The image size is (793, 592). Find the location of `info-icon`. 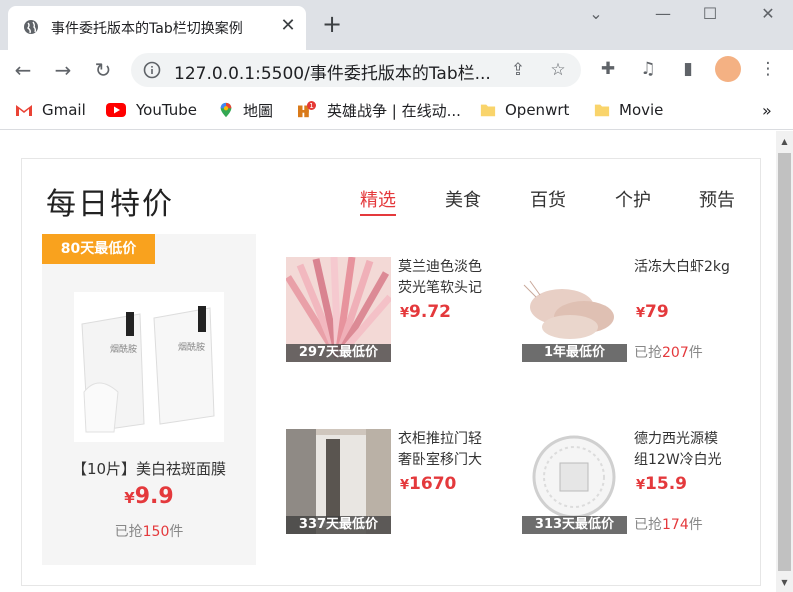

info-icon is located at coordinates (152, 70).